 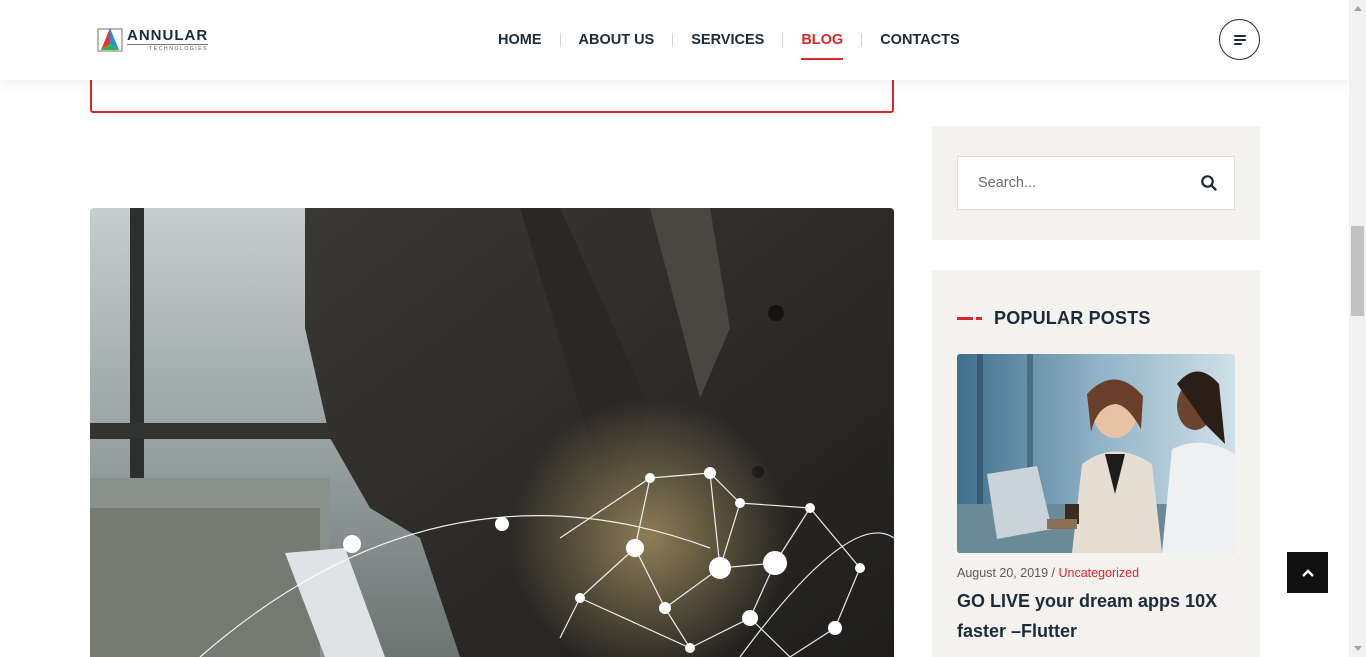 I want to click on main-nav: HOME ABOUT US SERVICES BLOG CONTACTS, so click(x=729, y=40).